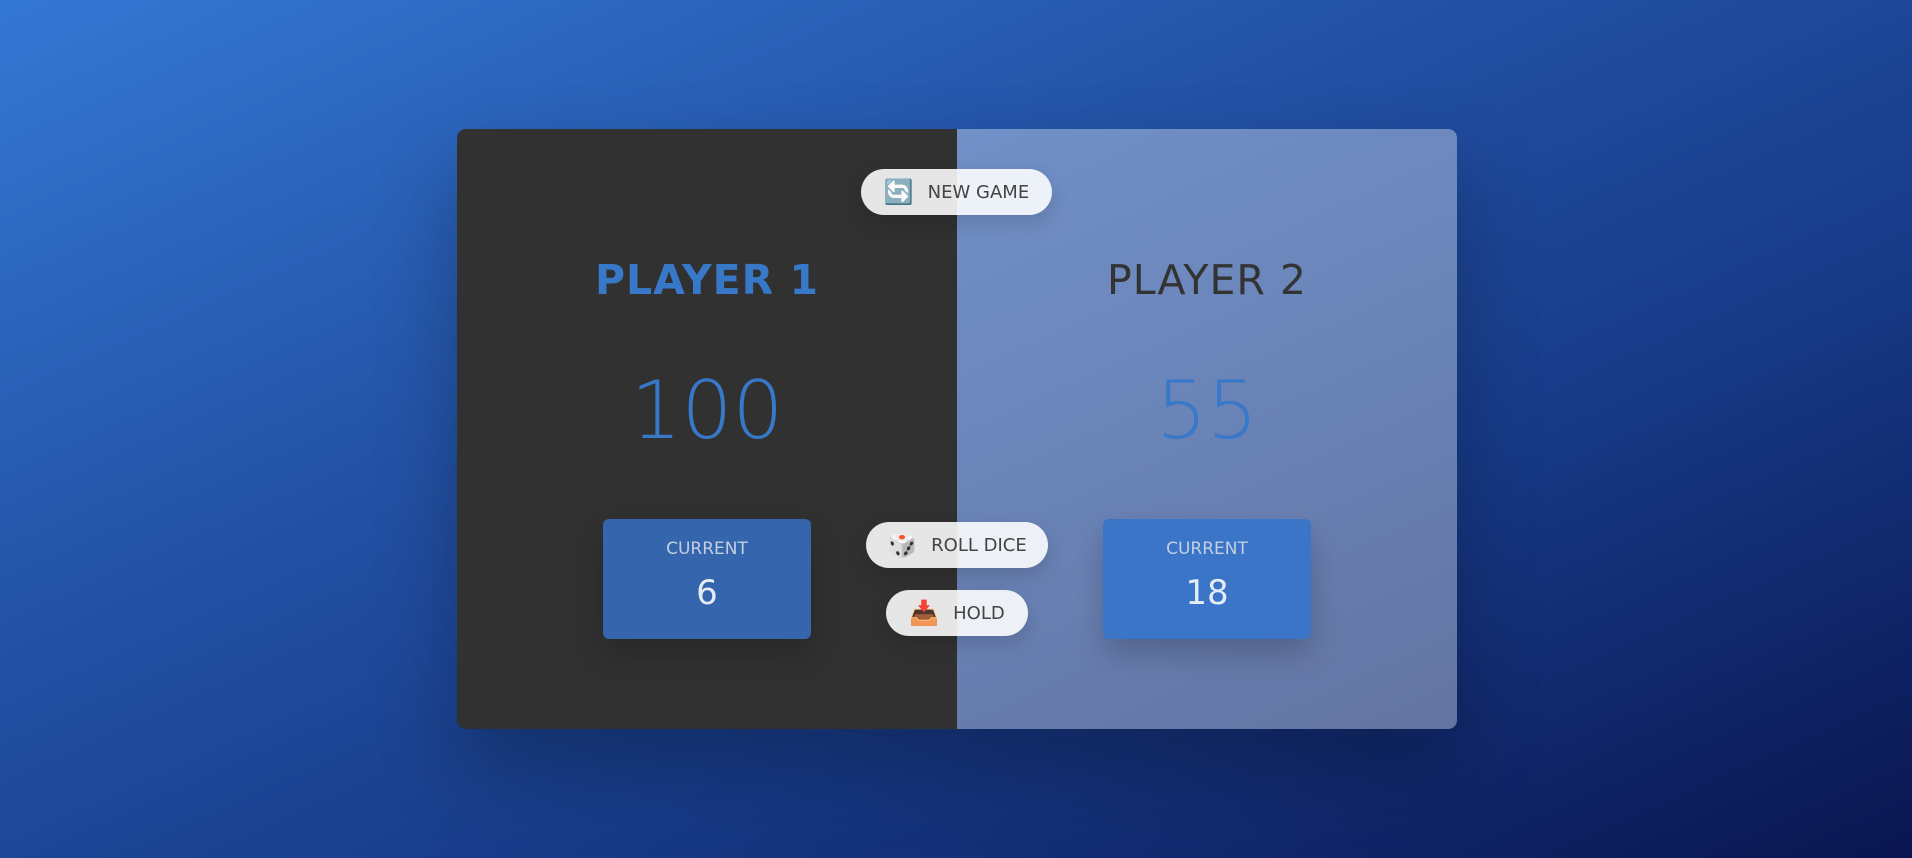  Describe the element at coordinates (707, 410) in the screenshot. I see `player-1-score: 100` at that location.